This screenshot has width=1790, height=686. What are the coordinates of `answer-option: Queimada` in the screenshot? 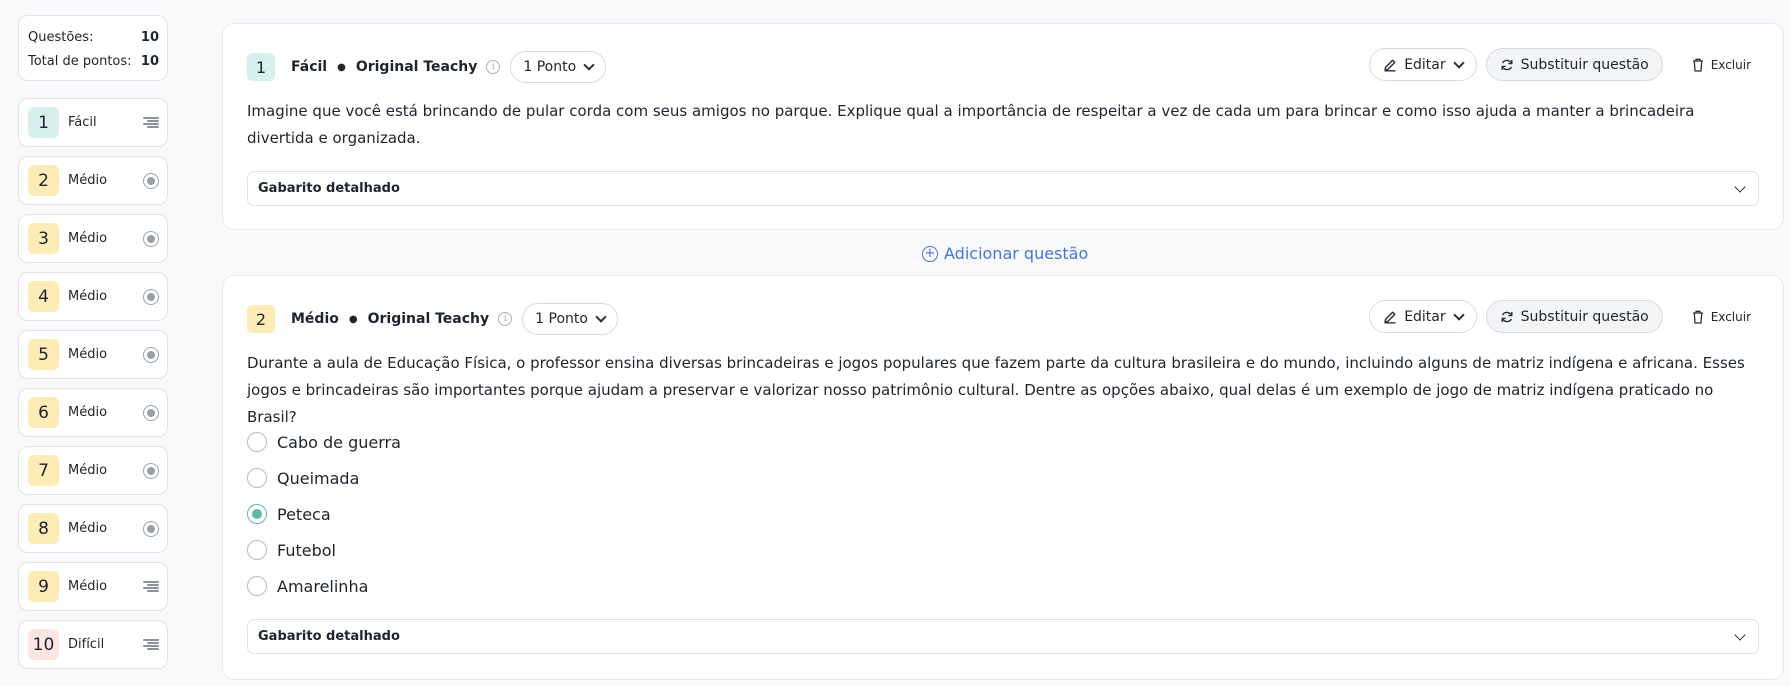 It's located at (324, 478).